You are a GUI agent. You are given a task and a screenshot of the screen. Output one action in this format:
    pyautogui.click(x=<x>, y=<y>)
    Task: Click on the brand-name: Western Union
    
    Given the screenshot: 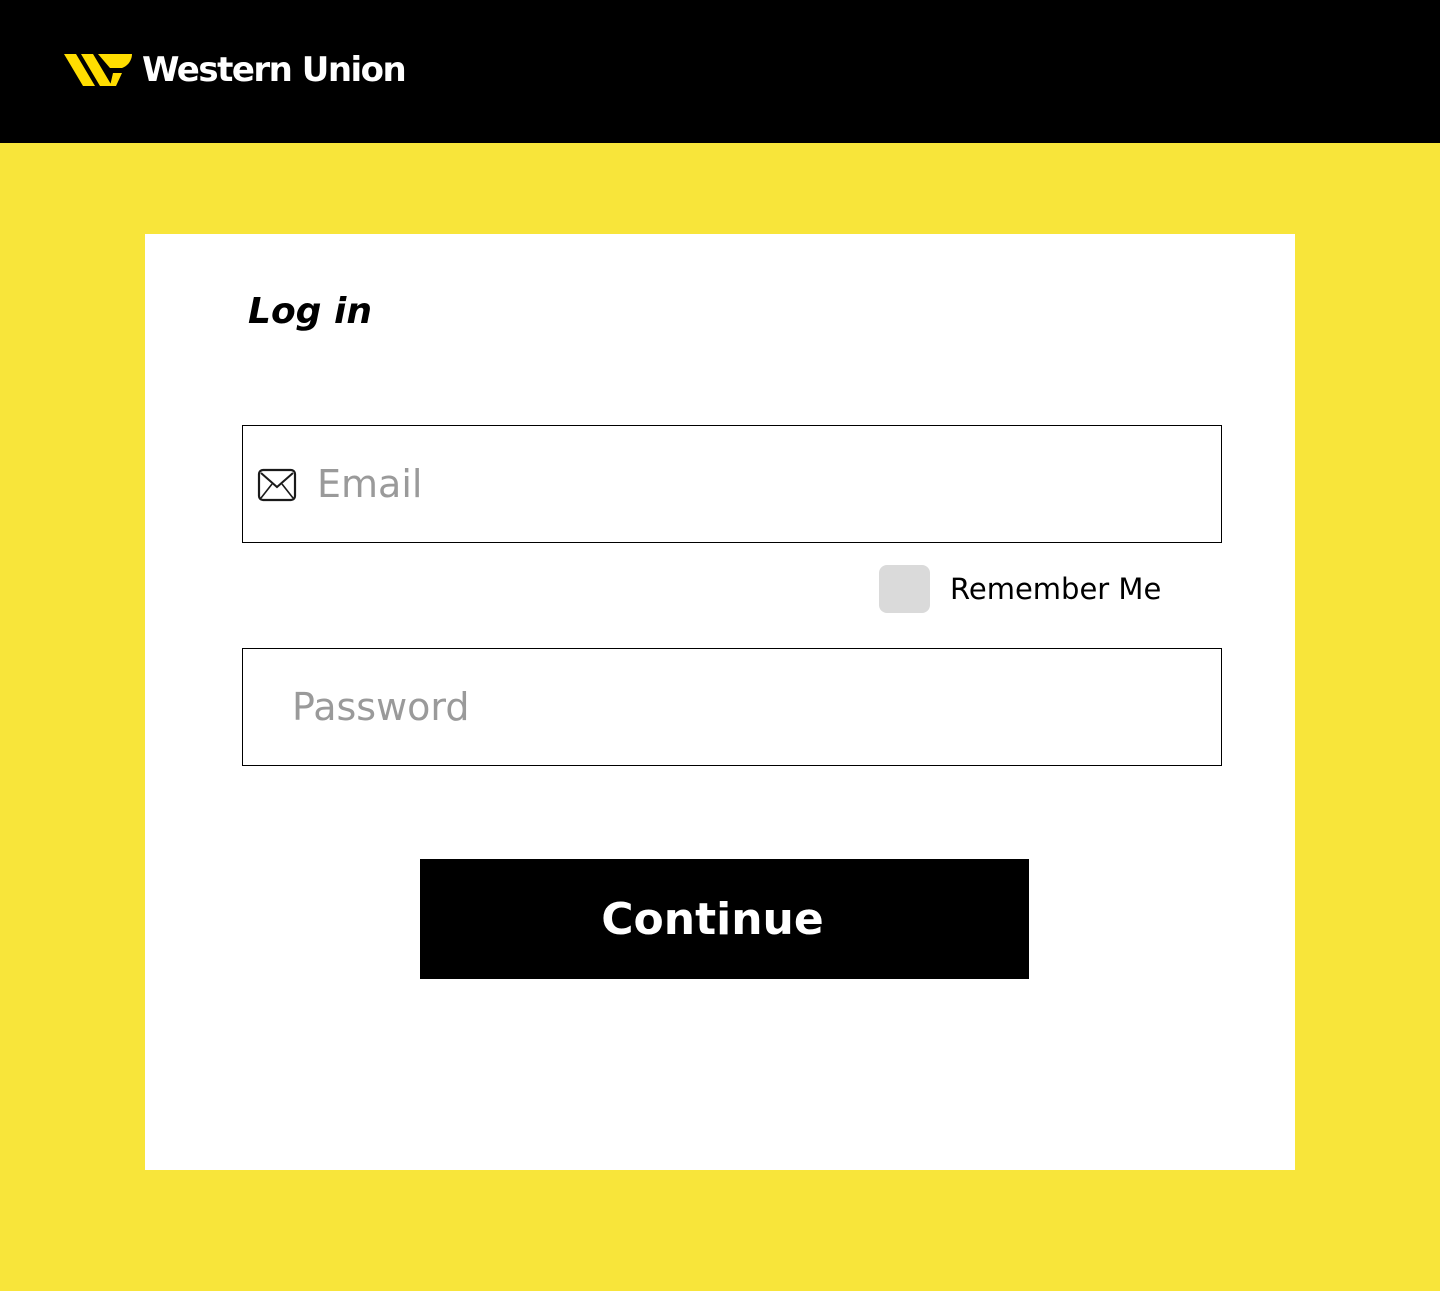 What is the action you would take?
    pyautogui.click(x=274, y=70)
    